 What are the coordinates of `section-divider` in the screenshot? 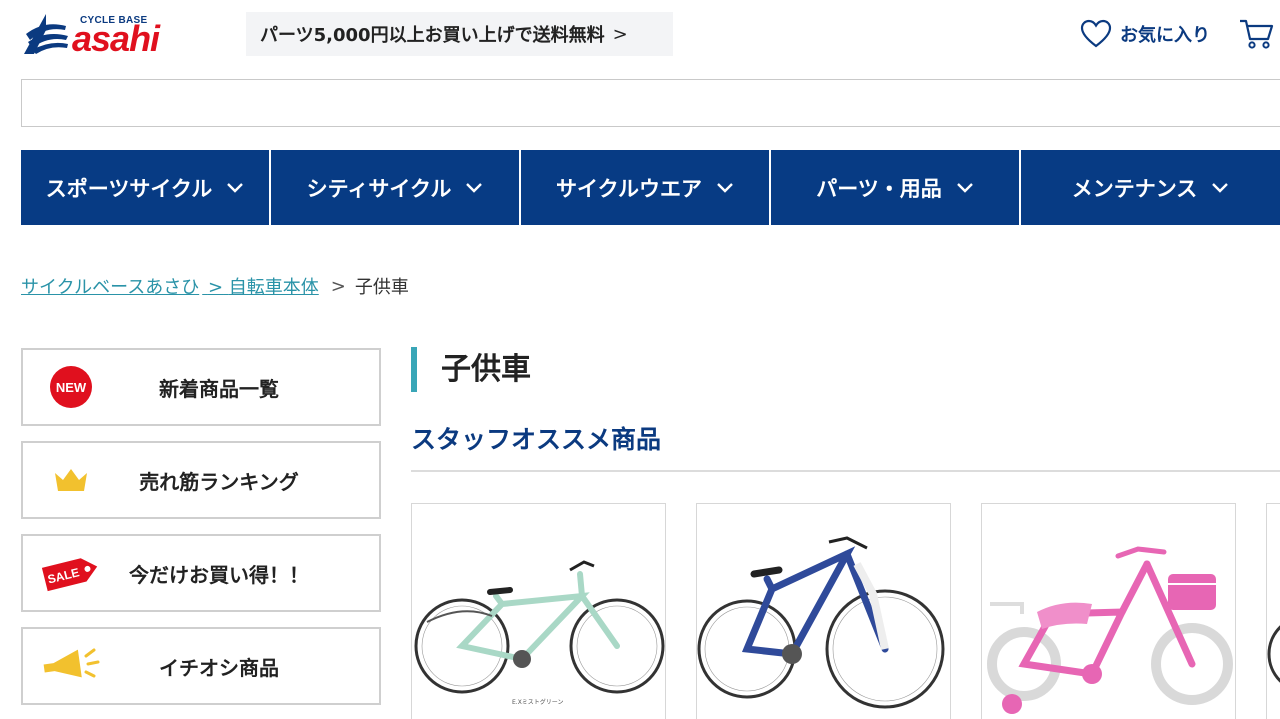 It's located at (845, 471).